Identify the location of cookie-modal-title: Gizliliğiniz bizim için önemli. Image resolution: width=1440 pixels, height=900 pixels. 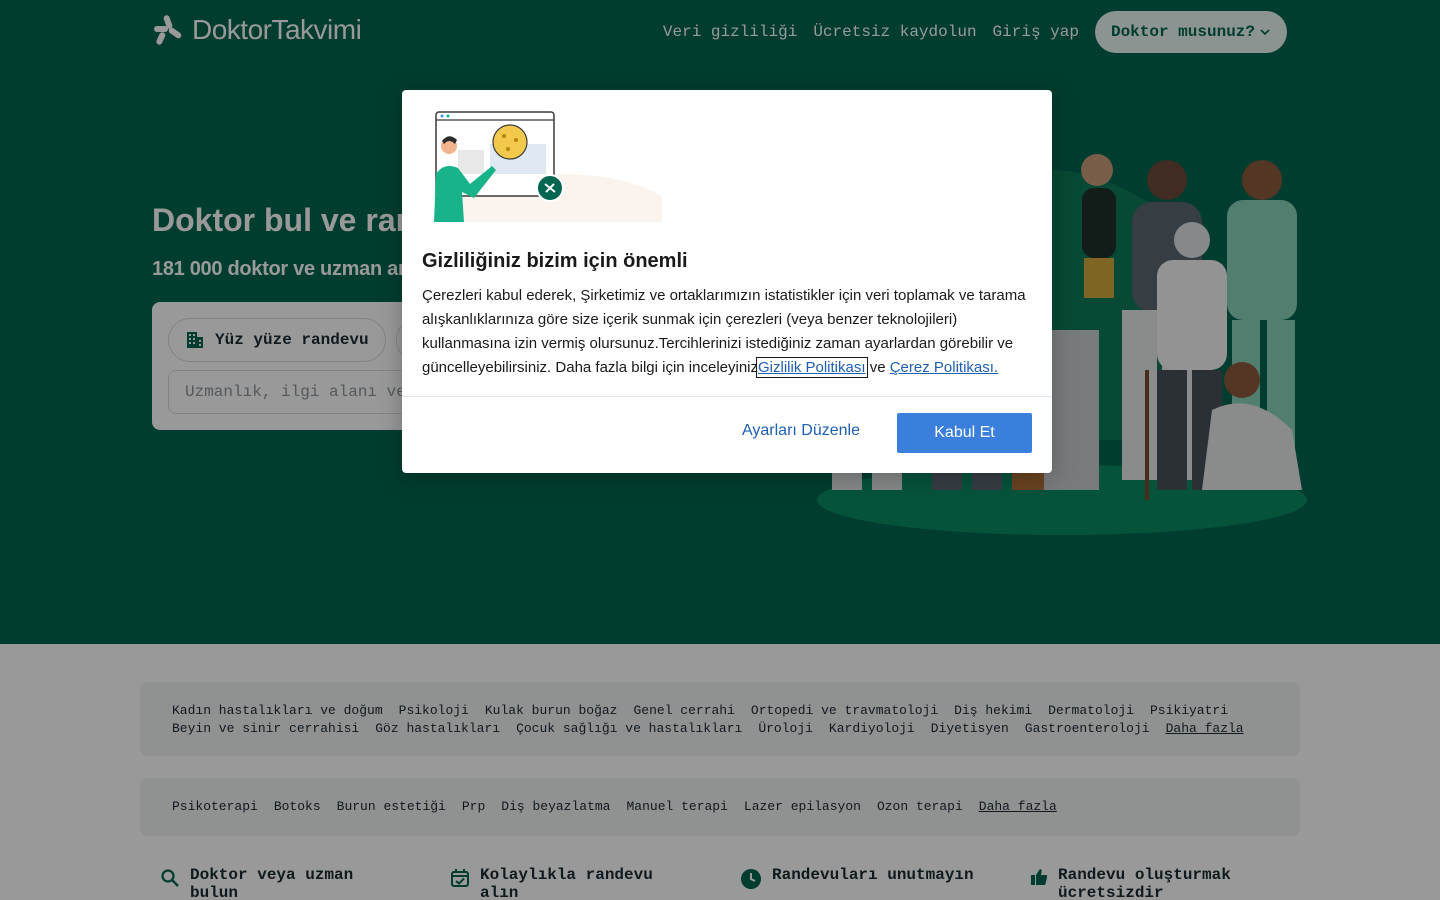
(555, 261).